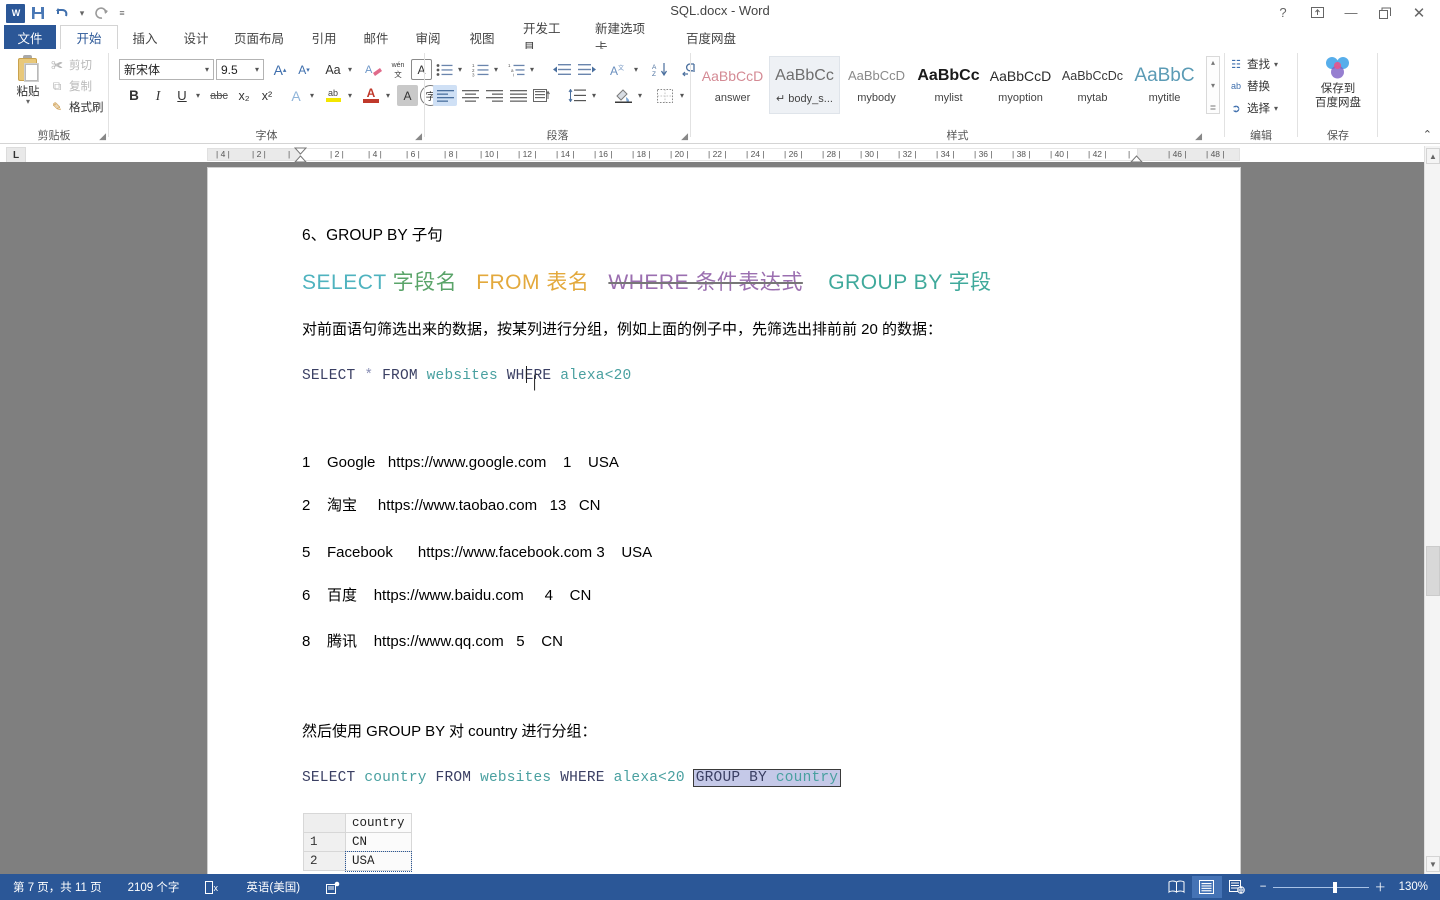 The height and width of the screenshot is (900, 1440). I want to click on table-row: 1 CN, so click(357, 842).